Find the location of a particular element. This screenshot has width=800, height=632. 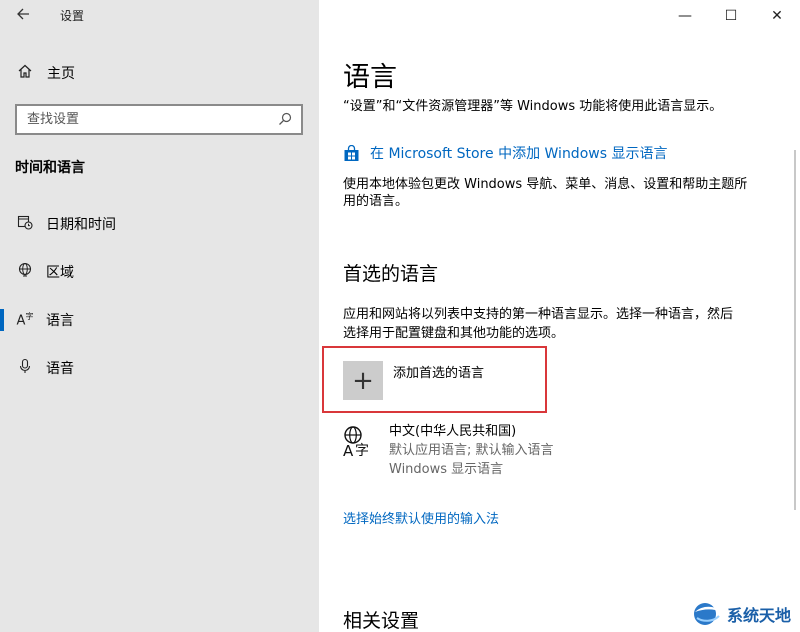

sidebar-item-label: 主页 is located at coordinates (61, 74).